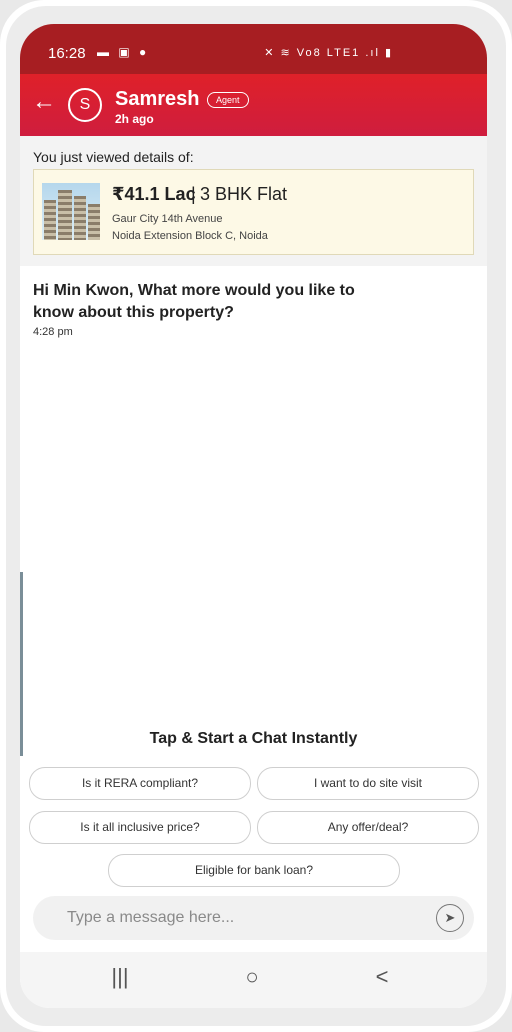  Describe the element at coordinates (44, 102) in the screenshot. I see `back-arrow-icon: ←` at that location.